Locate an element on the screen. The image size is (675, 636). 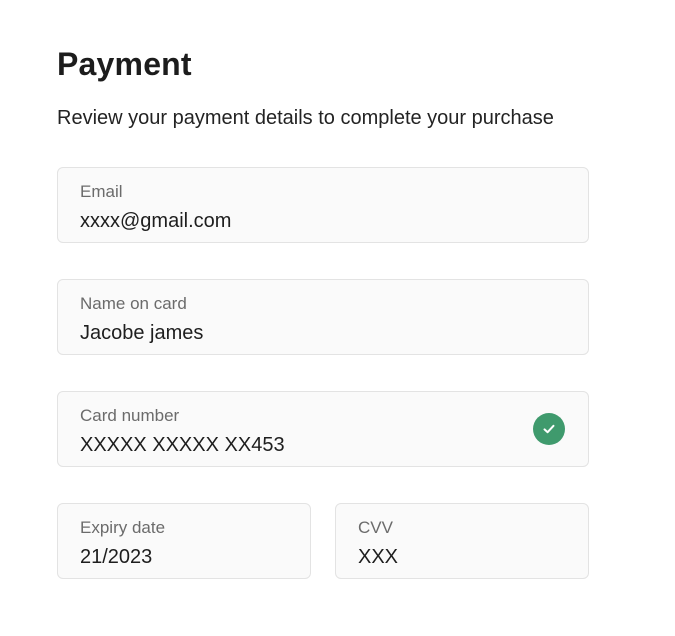
email-field: Email is located at coordinates (323, 205).